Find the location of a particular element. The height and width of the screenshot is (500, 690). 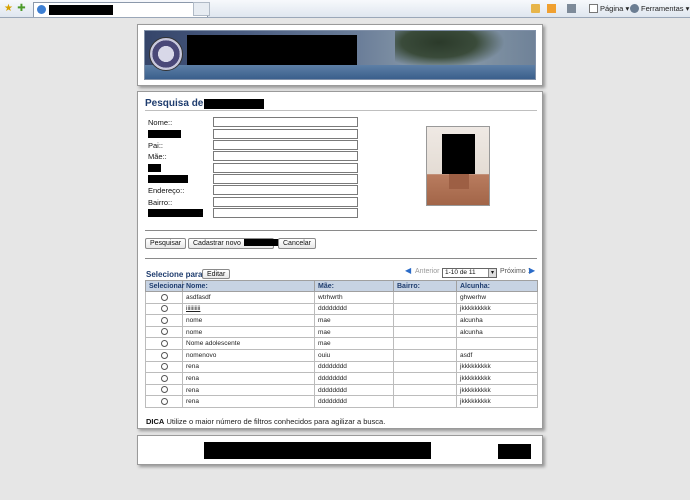

table-row: nomenovo ouiu asdf is located at coordinates (341, 355).